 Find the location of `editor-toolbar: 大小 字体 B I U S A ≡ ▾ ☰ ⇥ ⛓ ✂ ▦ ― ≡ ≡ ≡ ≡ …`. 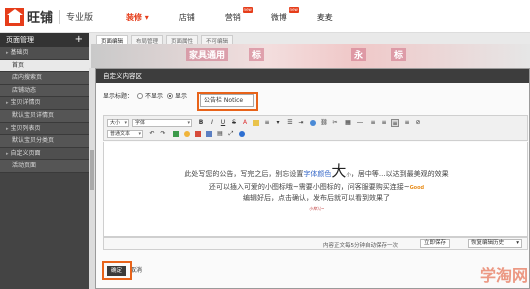

editor-toolbar: 大小 字体 B I U S A ≡ ▾ ☰ ⇥ ⛓ ✂ ▦ ― ≡ ≡ ≡ ≡ … is located at coordinates (315, 128).